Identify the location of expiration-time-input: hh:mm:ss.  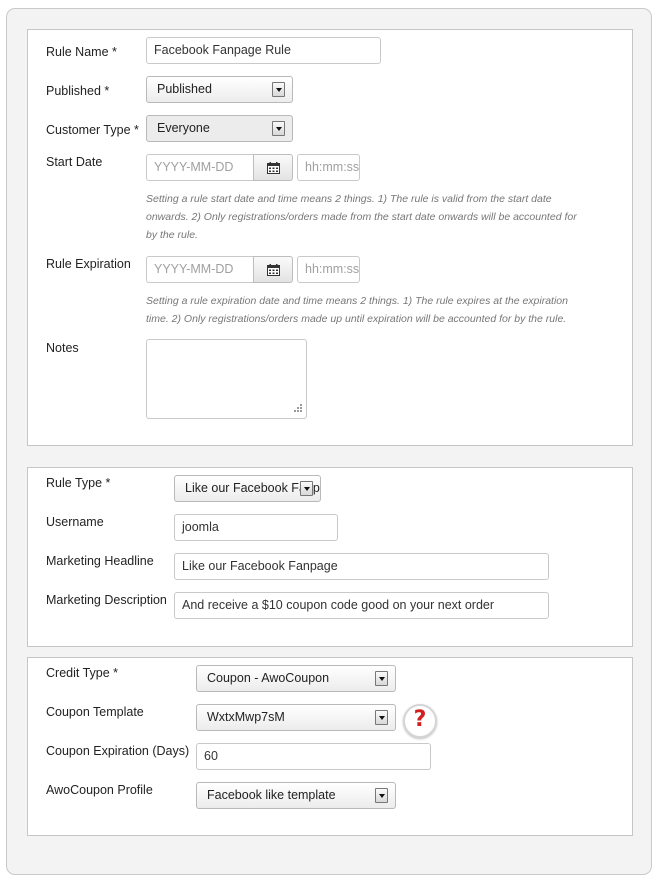
(328, 269).